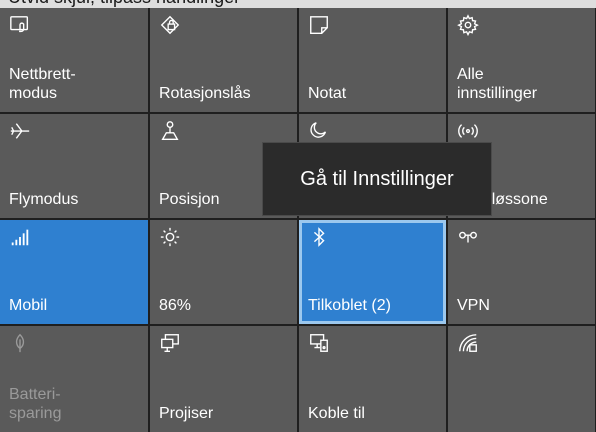 The height and width of the screenshot is (432, 596). Describe the element at coordinates (21, 26) in the screenshot. I see `tablet-mode-icon` at that location.